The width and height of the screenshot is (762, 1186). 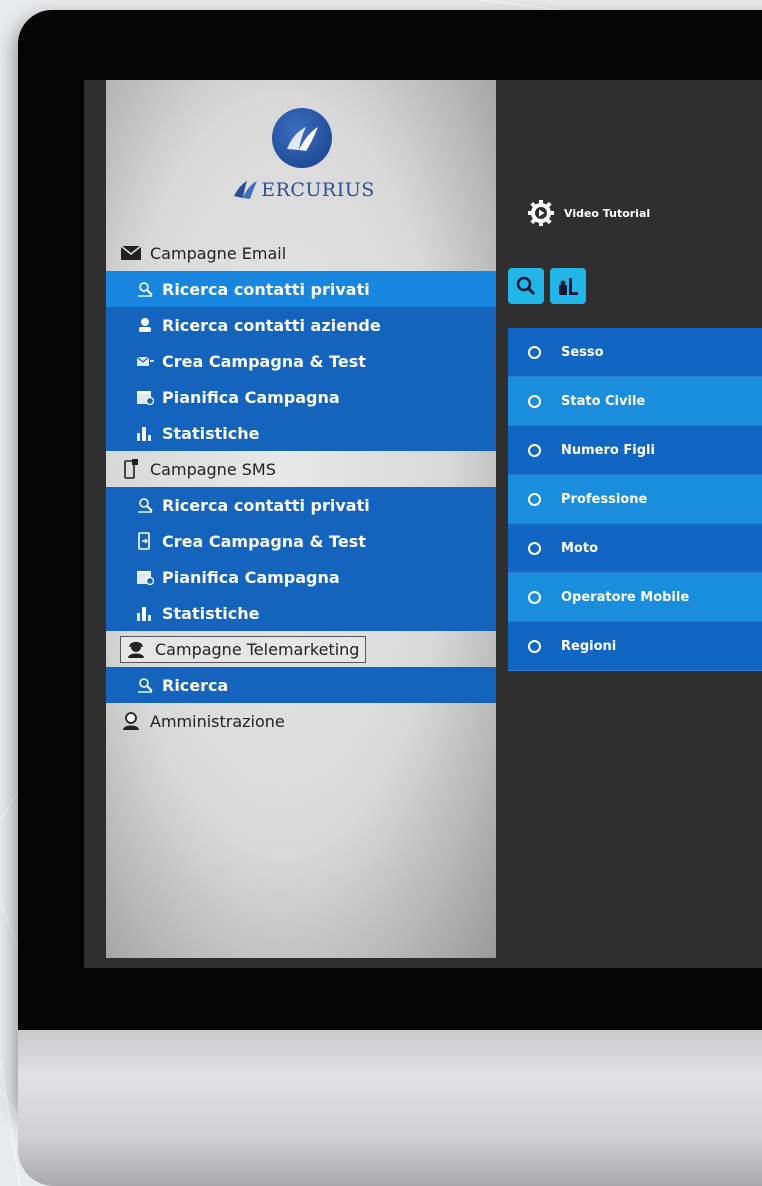 What do you see at coordinates (318, 190) in the screenshot?
I see `logo-text: ERCURIUS` at bounding box center [318, 190].